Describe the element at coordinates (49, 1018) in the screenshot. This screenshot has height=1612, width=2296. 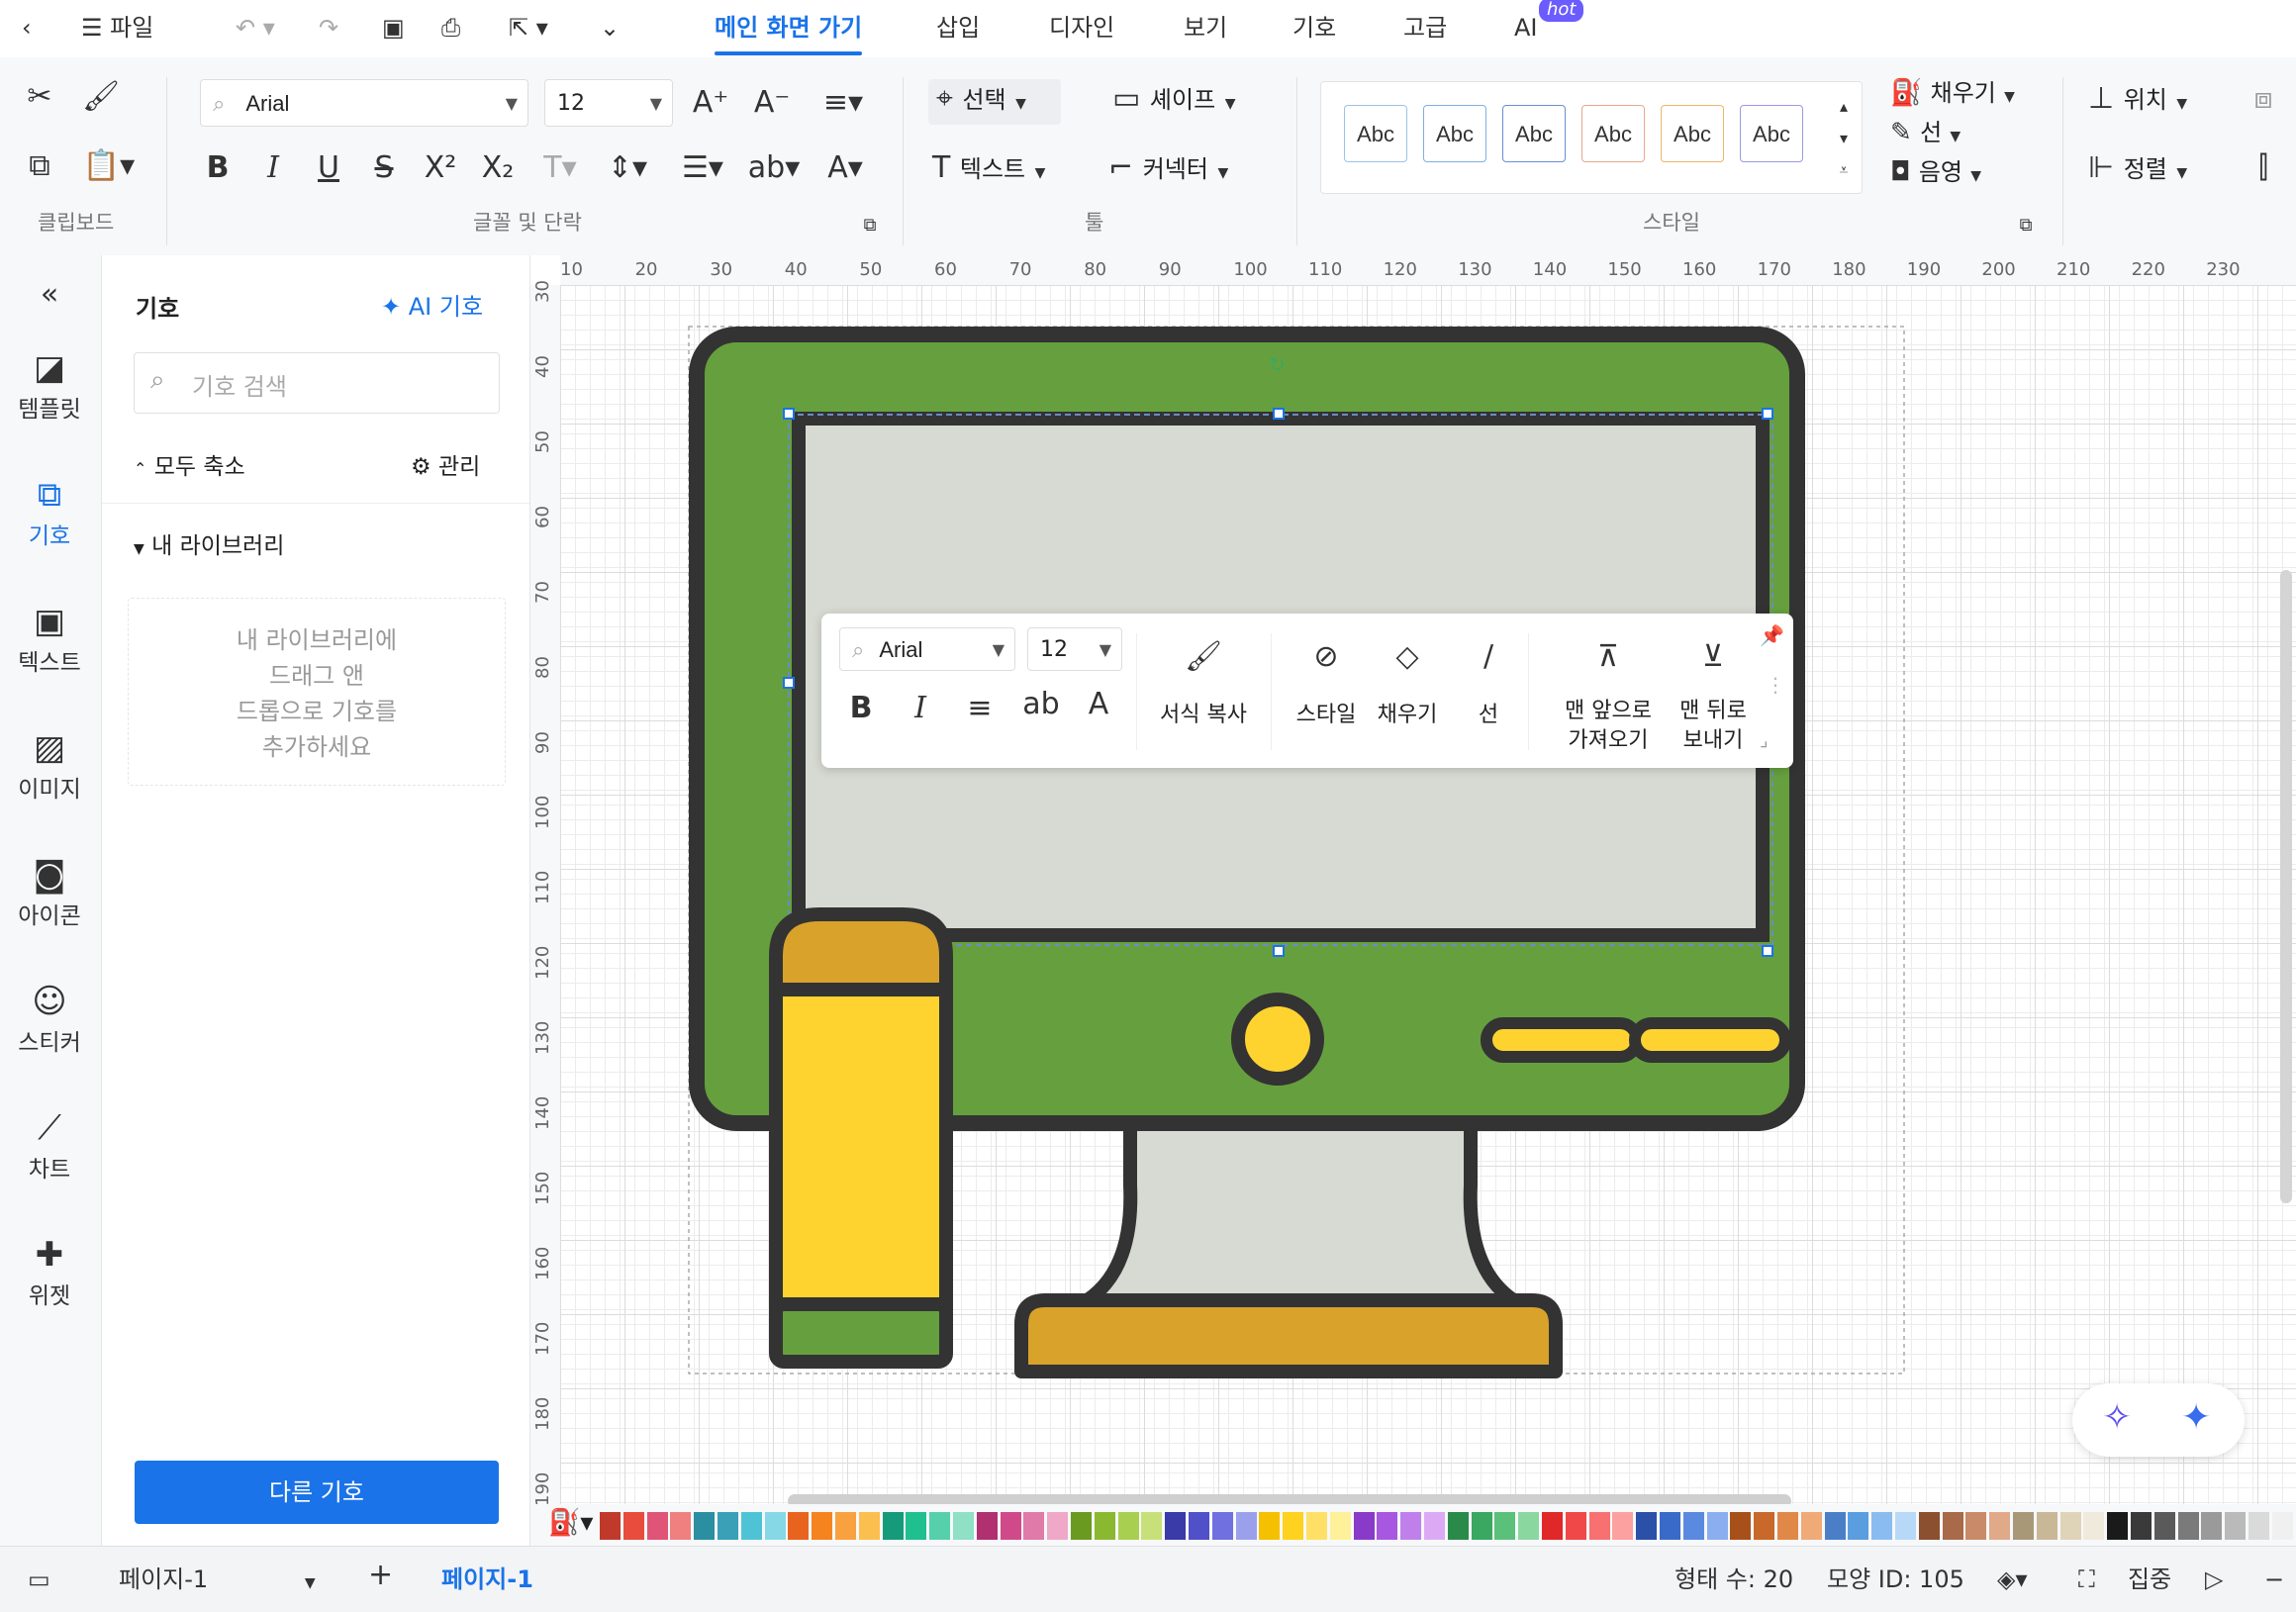
I see `rail-item-sticker: ☺ 스티커` at that location.